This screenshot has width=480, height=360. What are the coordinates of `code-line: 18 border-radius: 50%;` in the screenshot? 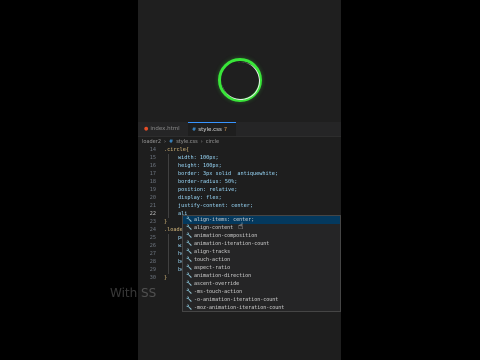 It's located at (193, 182).